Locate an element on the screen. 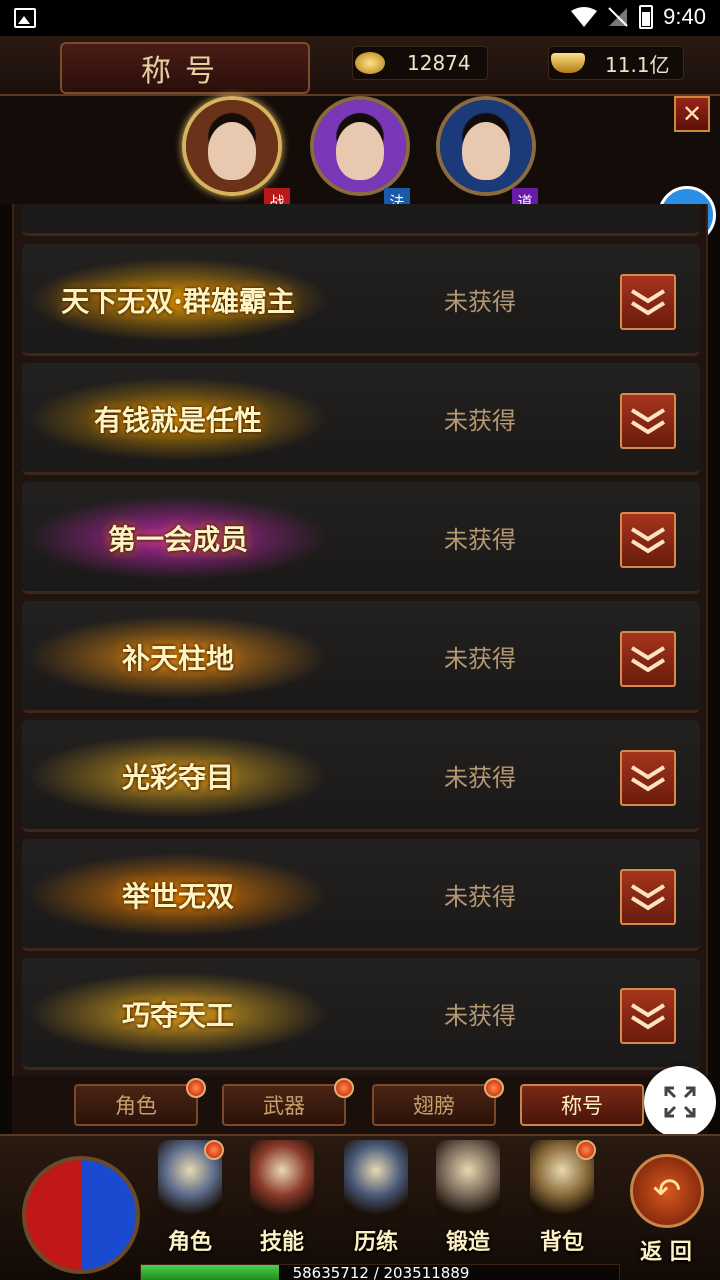 The image size is (720, 1280). title-name: 巧夺天工 is located at coordinates (177, 1015).